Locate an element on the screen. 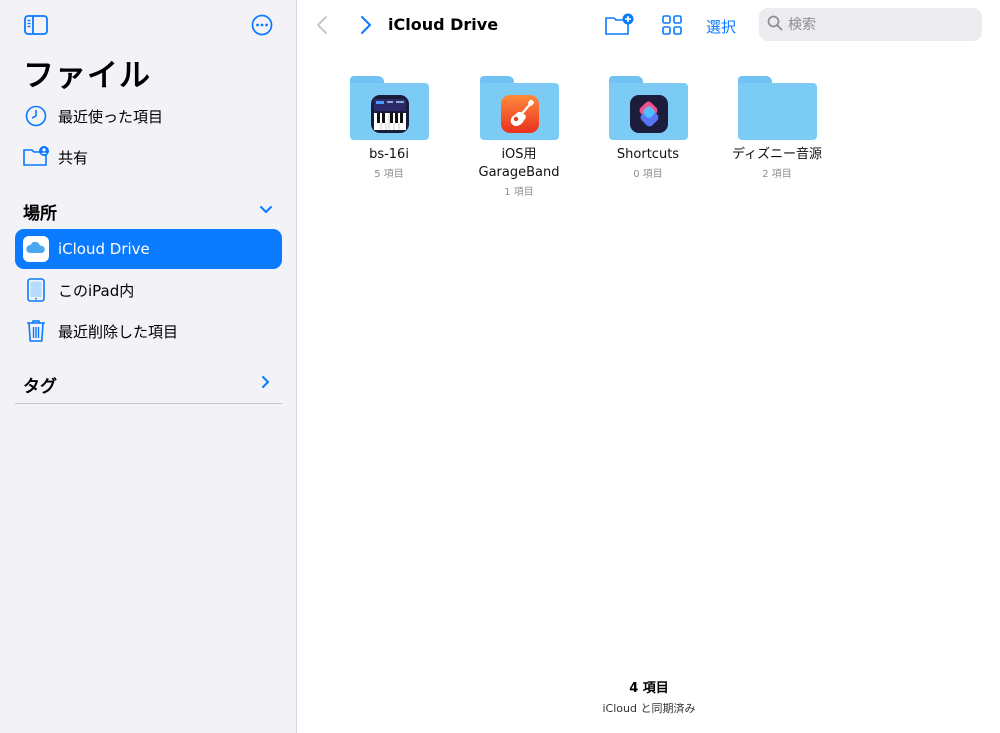  folder-item-bs-16i: bs-16i 5 項目 is located at coordinates (389, 128).